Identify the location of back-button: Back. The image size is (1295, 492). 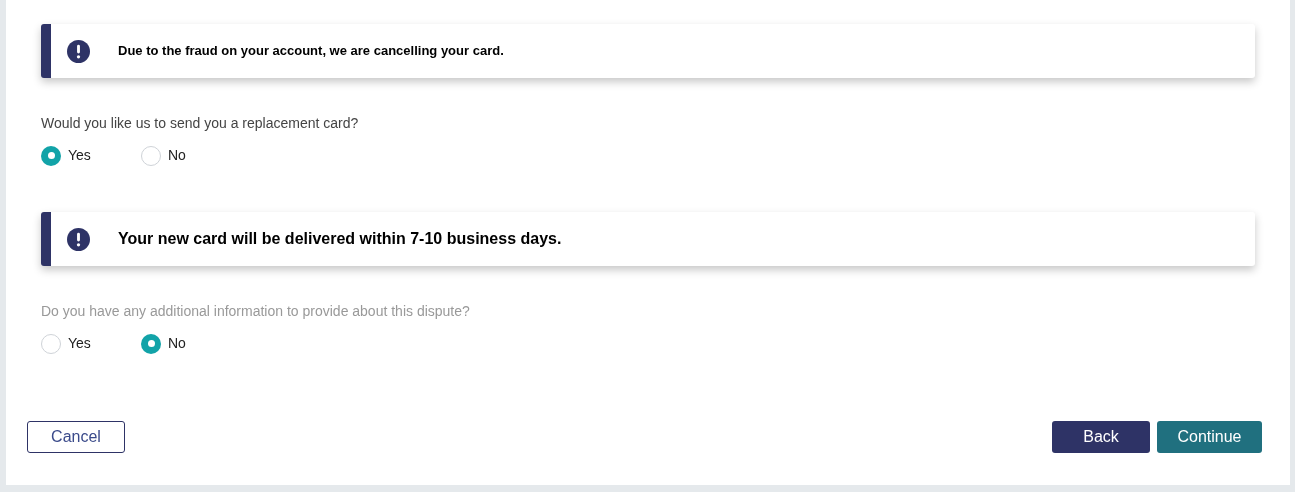
(1101, 437).